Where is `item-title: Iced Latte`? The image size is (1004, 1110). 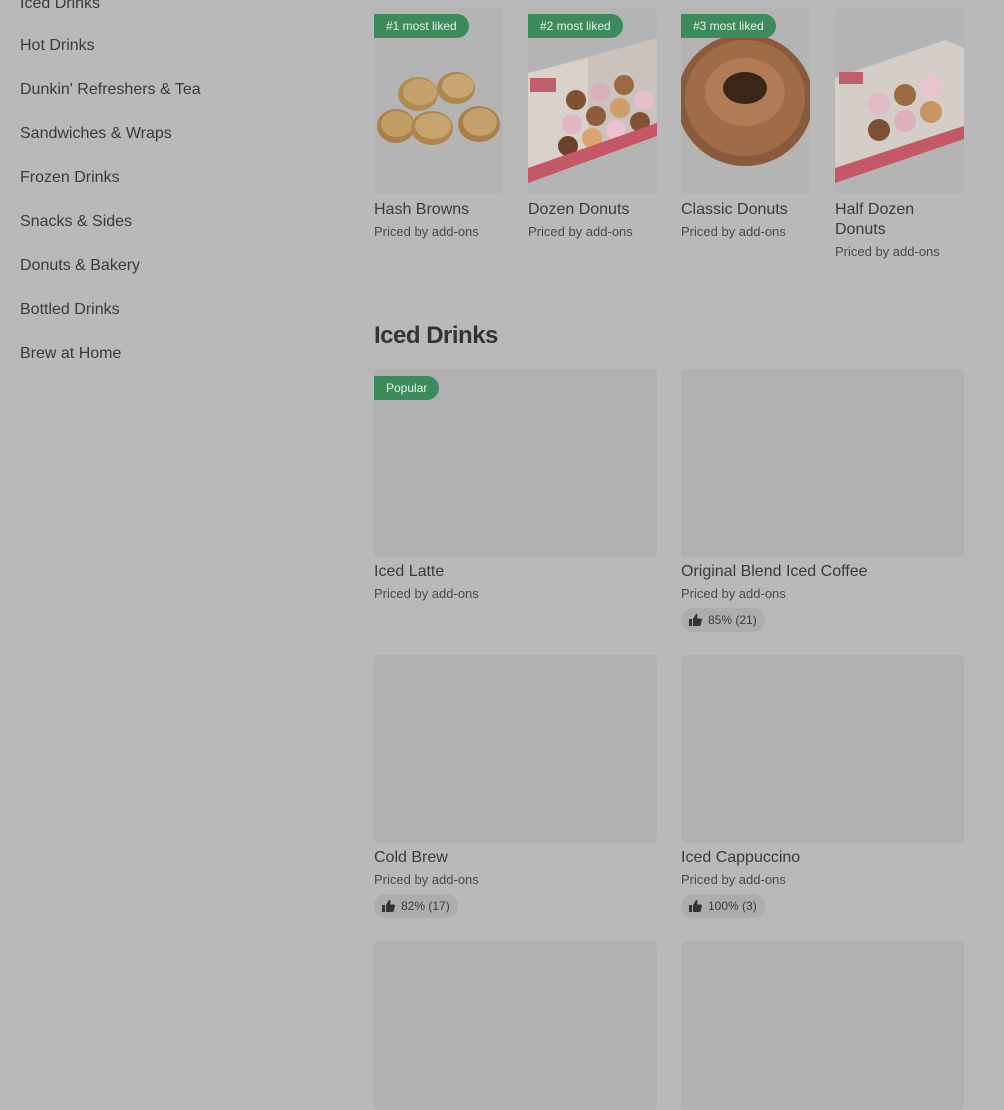
item-title: Iced Latte is located at coordinates (409, 571).